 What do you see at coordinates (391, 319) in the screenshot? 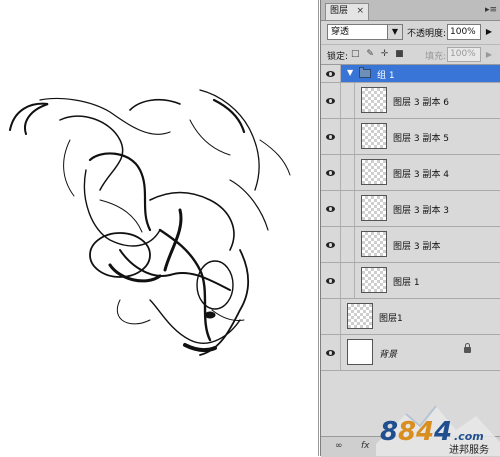
I see `layer-name: 图层1` at bounding box center [391, 319].